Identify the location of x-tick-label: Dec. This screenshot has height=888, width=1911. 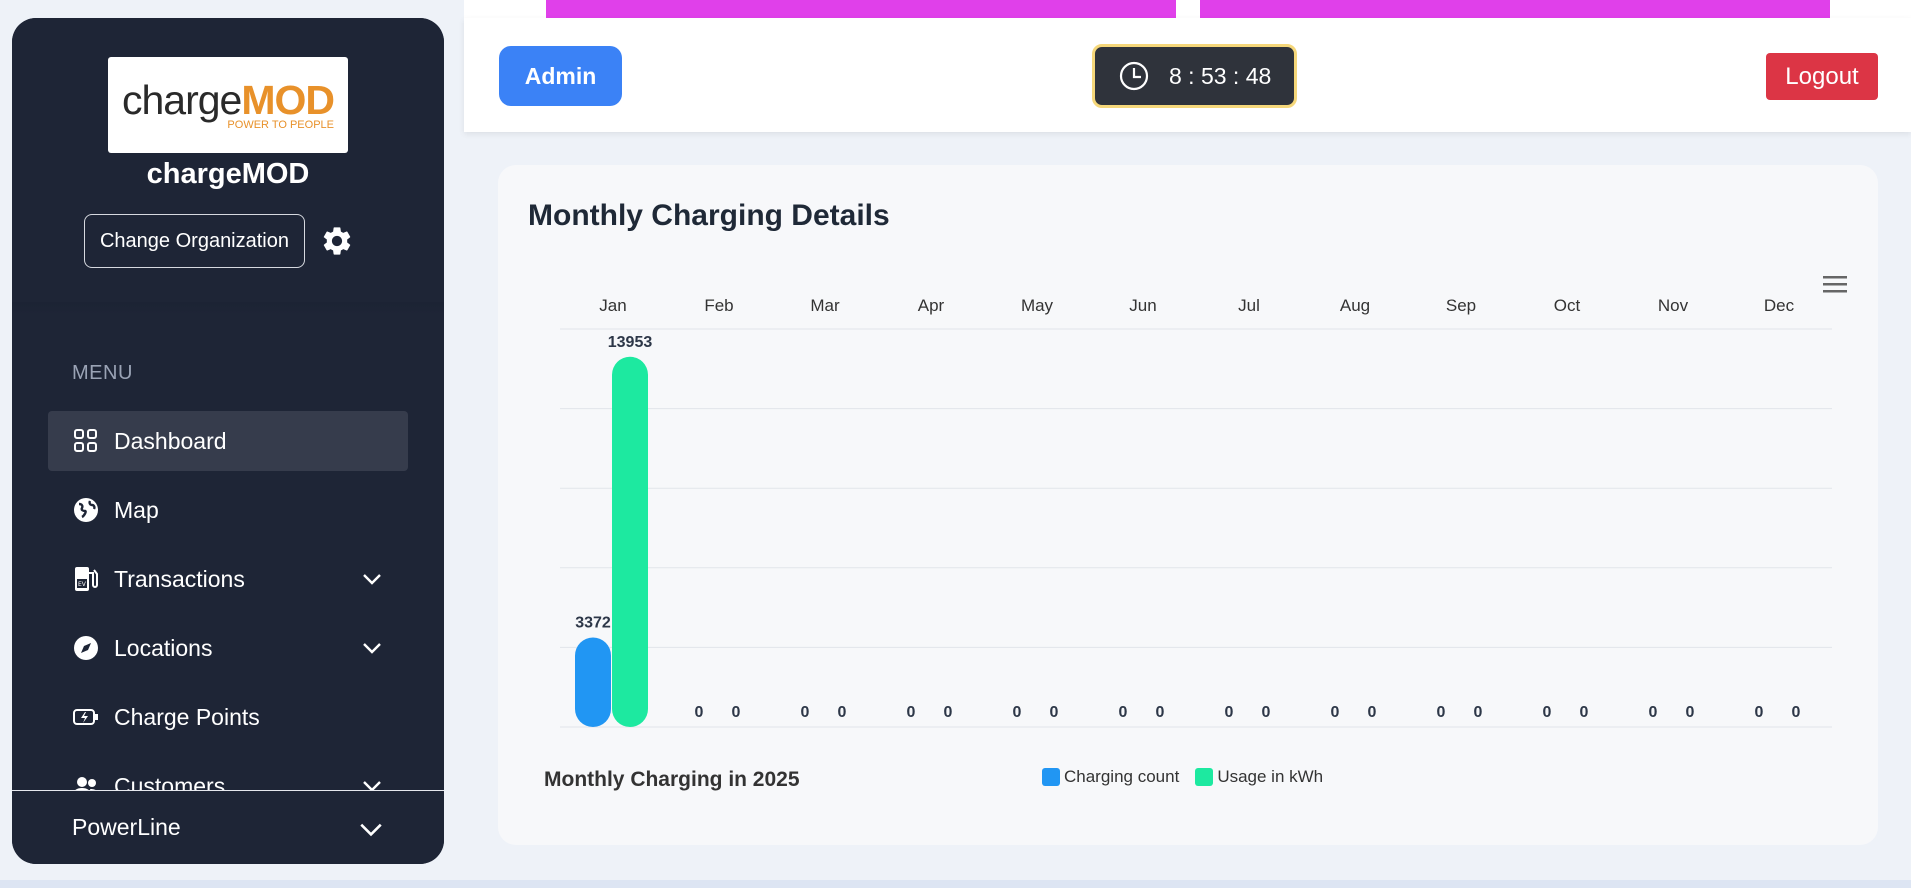
(1779, 305).